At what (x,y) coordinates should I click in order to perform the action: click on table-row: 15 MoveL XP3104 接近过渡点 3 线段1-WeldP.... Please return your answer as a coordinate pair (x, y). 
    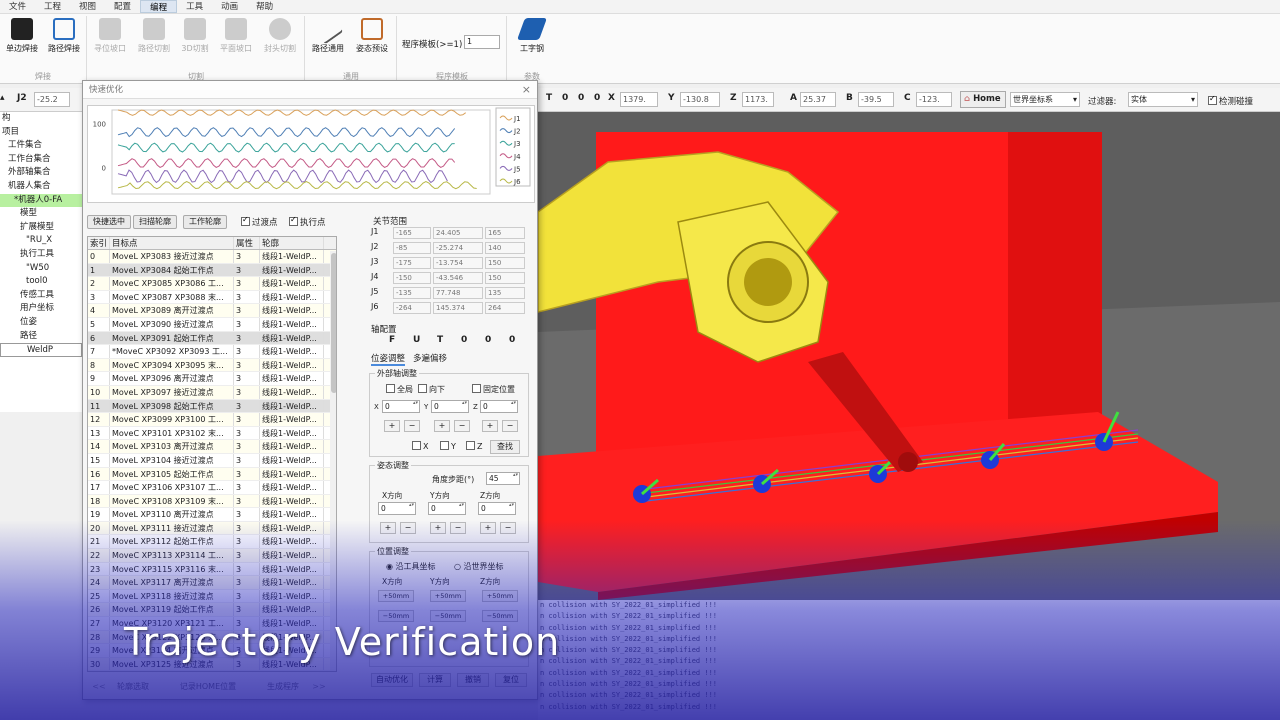
    Looking at the image, I should click on (212, 460).